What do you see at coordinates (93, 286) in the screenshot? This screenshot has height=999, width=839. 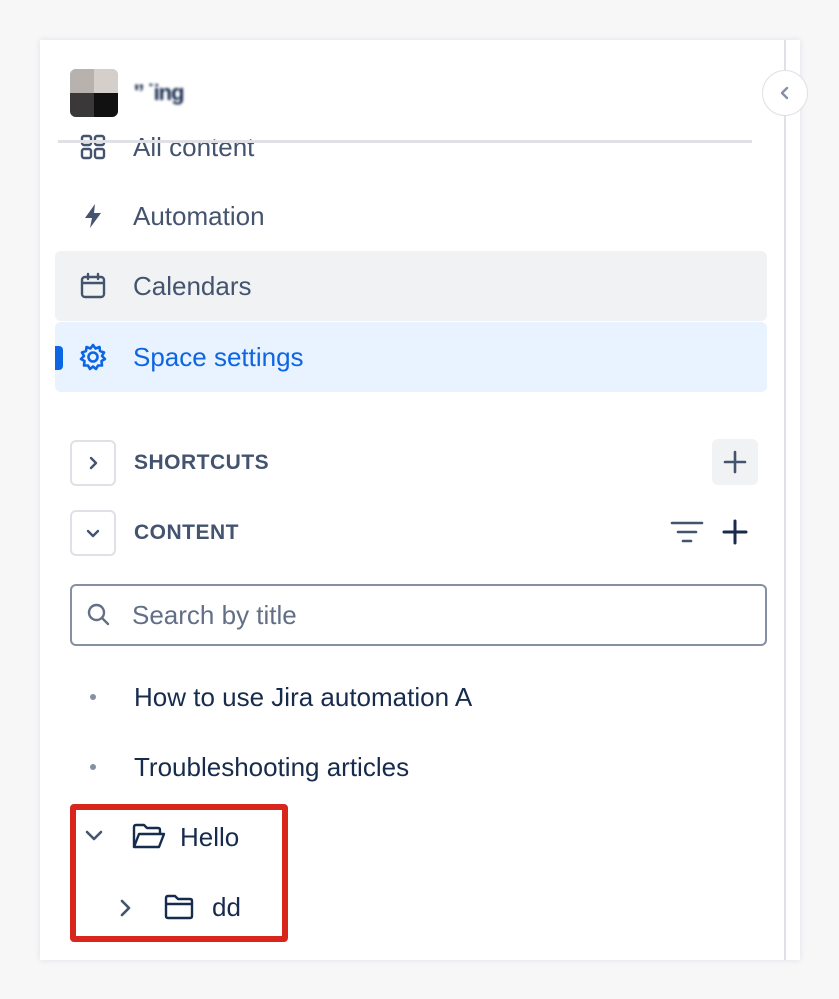 I see `calendar-icon` at bounding box center [93, 286].